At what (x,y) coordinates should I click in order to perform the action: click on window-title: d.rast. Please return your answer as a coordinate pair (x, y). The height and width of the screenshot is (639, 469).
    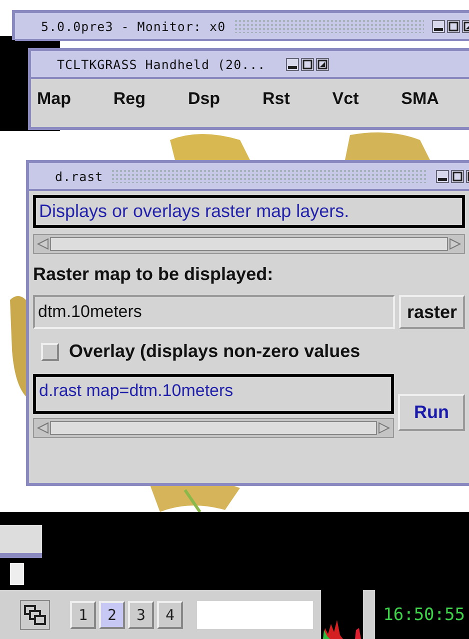
    Looking at the image, I should click on (79, 176).